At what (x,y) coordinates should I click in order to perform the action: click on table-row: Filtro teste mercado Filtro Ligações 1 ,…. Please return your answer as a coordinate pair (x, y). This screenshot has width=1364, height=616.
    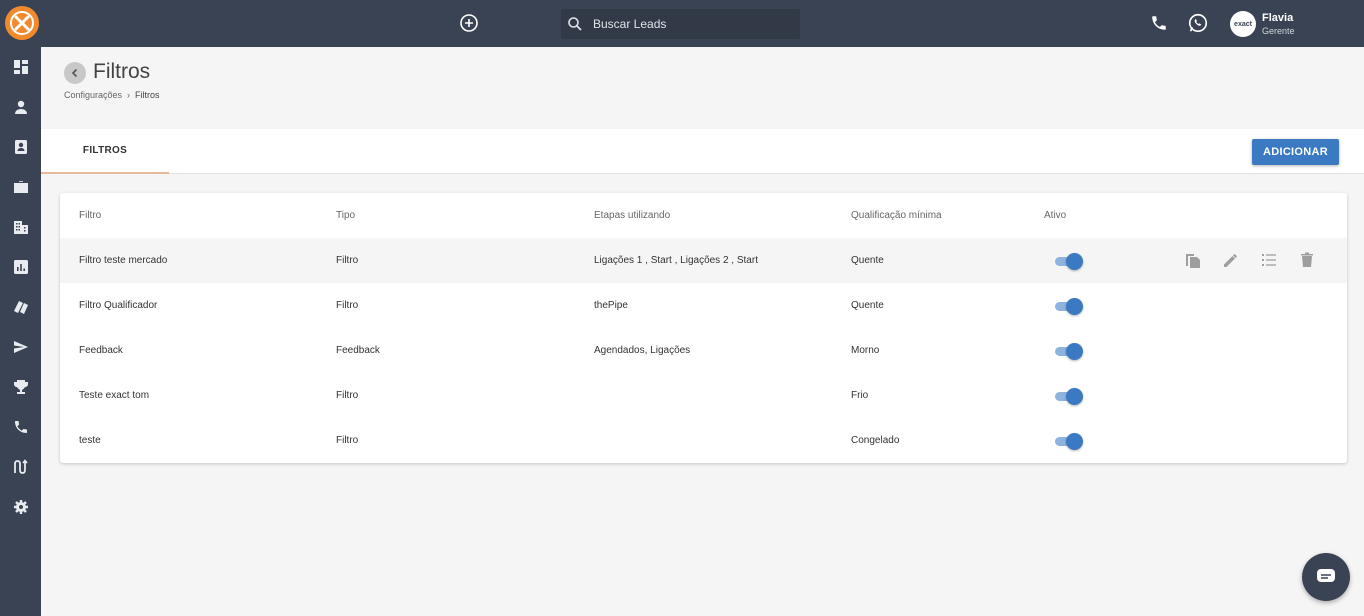
    Looking at the image, I should click on (703, 260).